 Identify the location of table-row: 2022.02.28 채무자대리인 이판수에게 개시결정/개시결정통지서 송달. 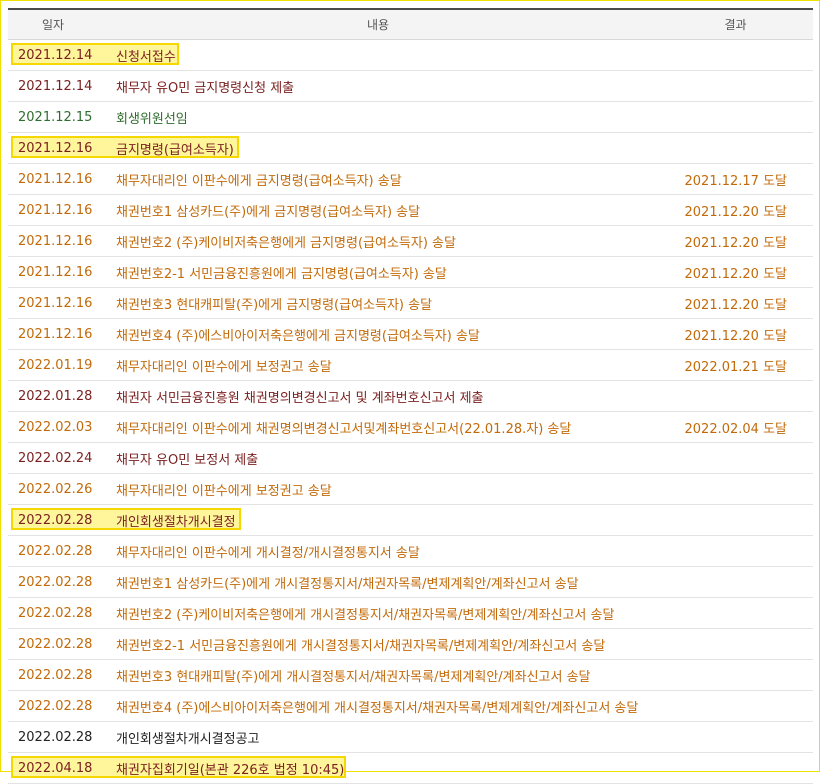
(410, 551).